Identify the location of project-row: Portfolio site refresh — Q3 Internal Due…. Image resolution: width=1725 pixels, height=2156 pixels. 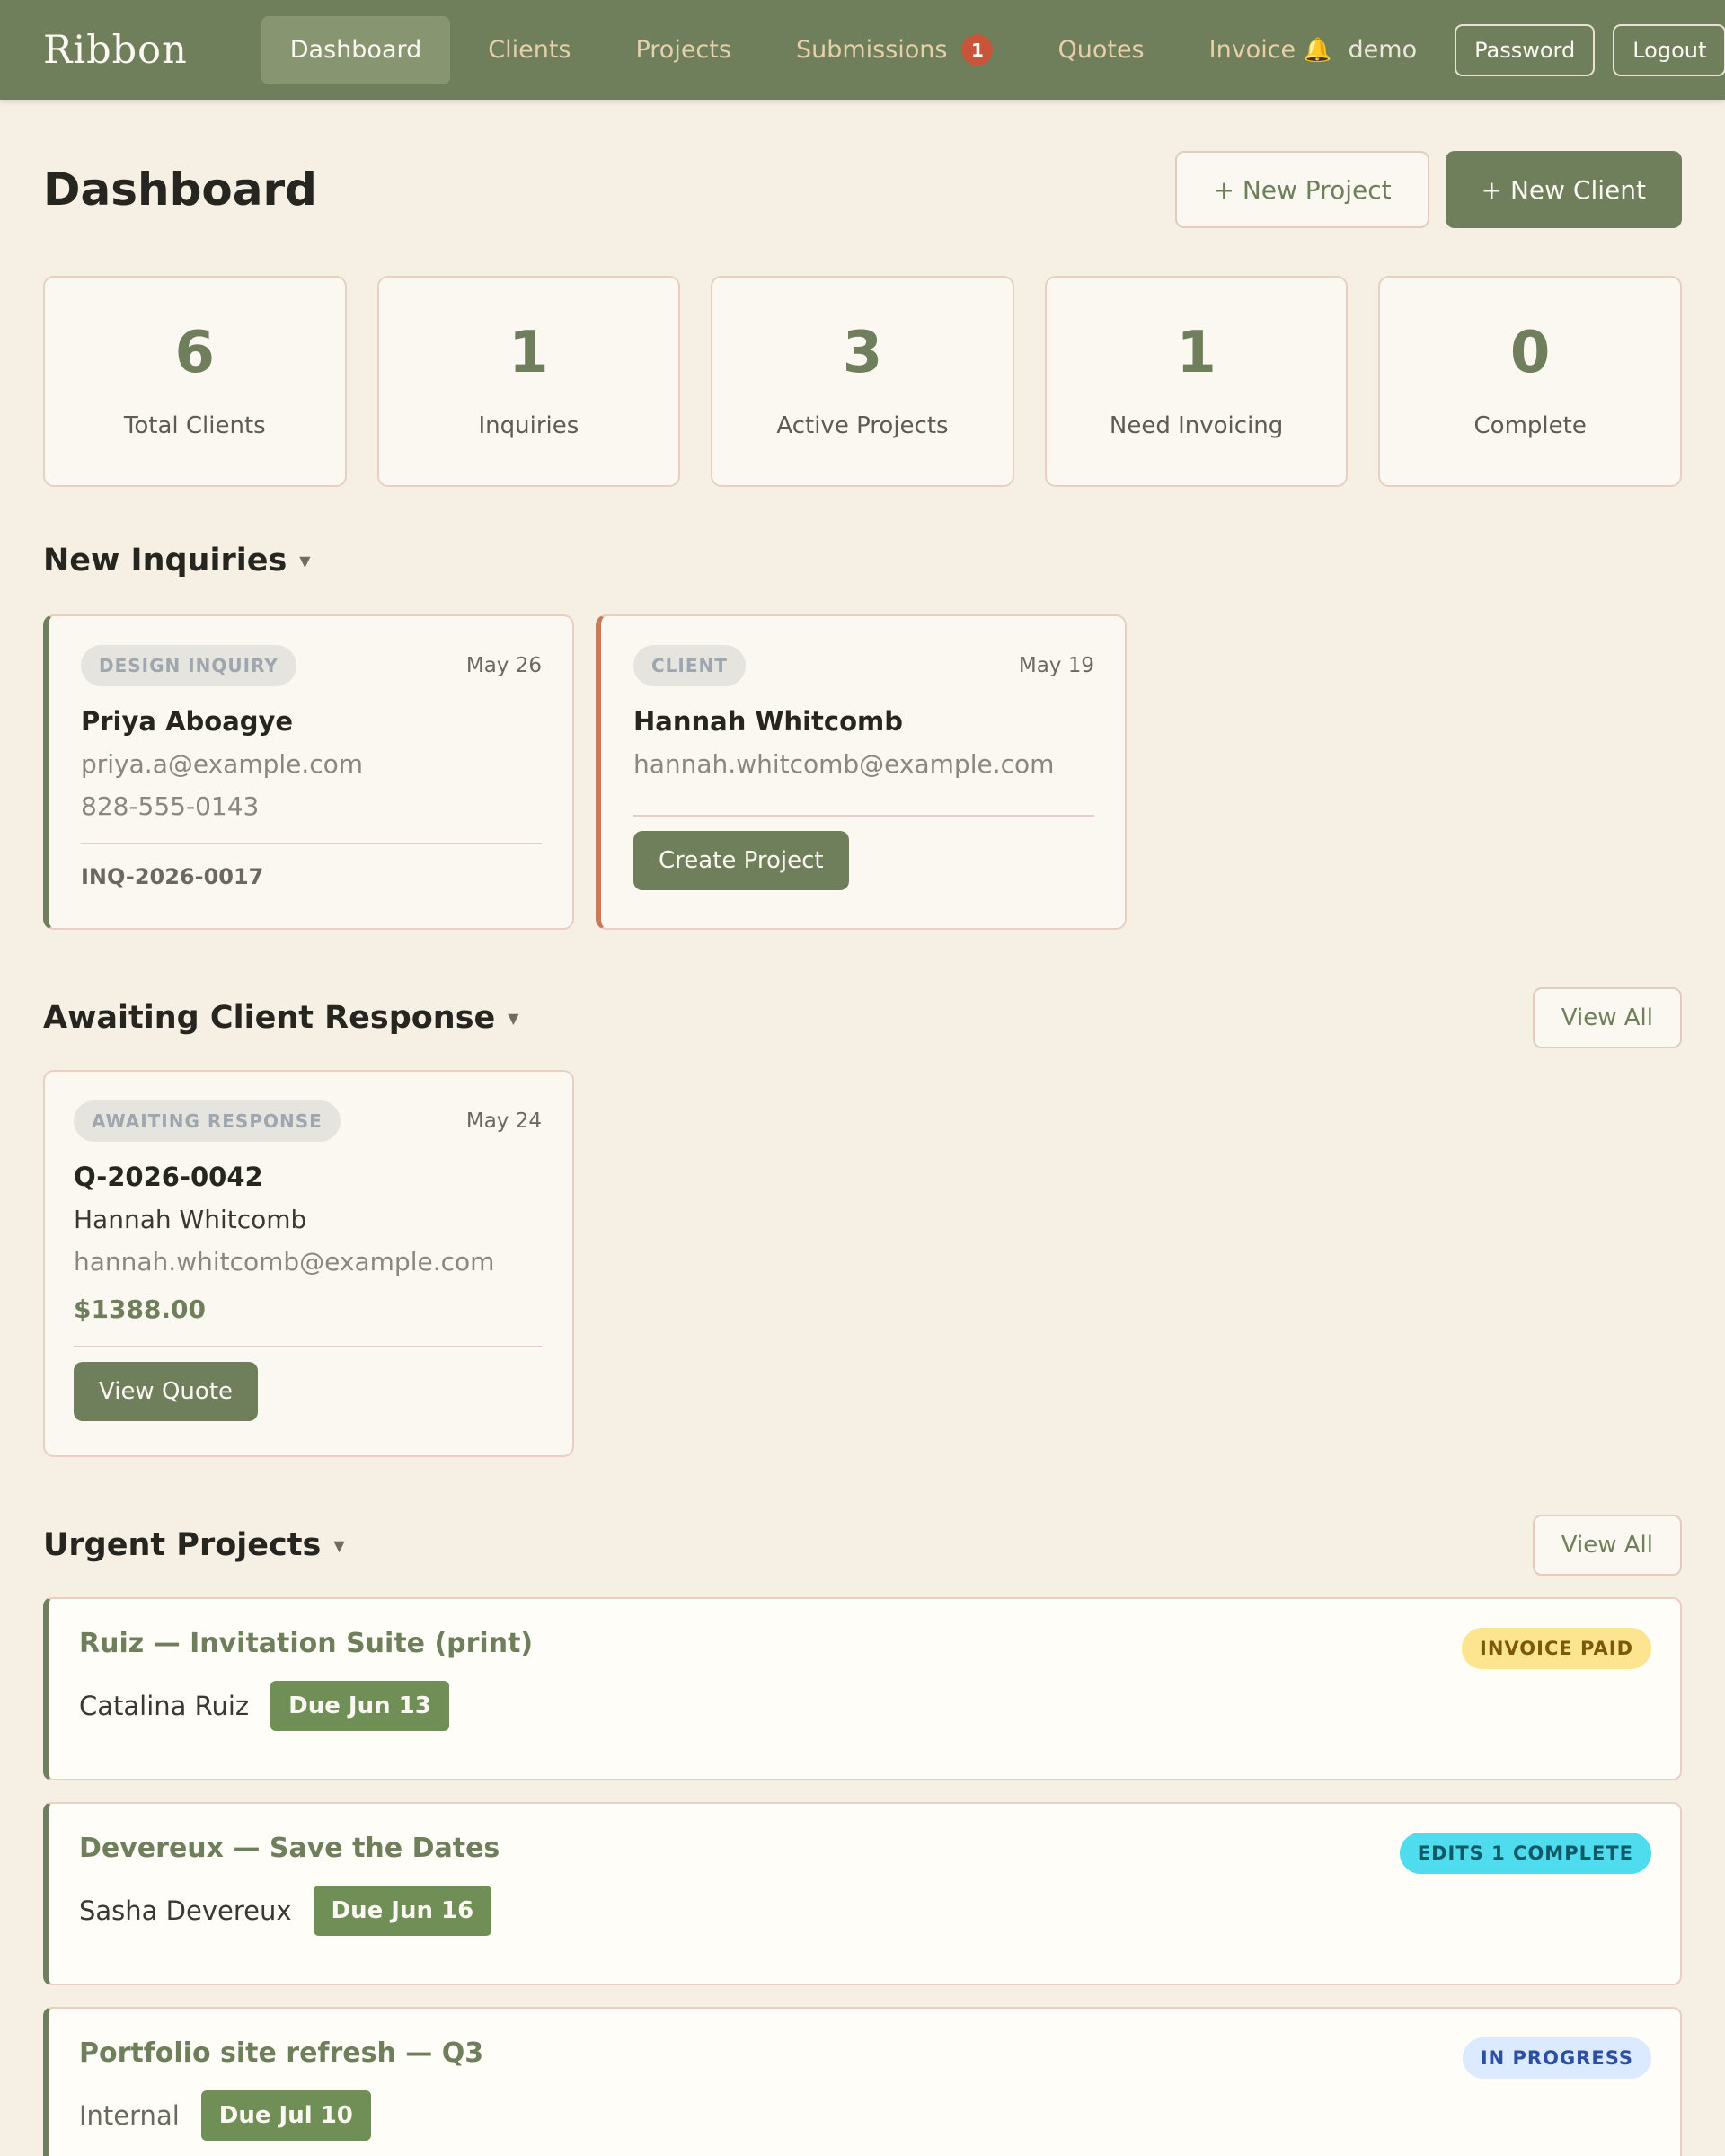
(862, 2081).